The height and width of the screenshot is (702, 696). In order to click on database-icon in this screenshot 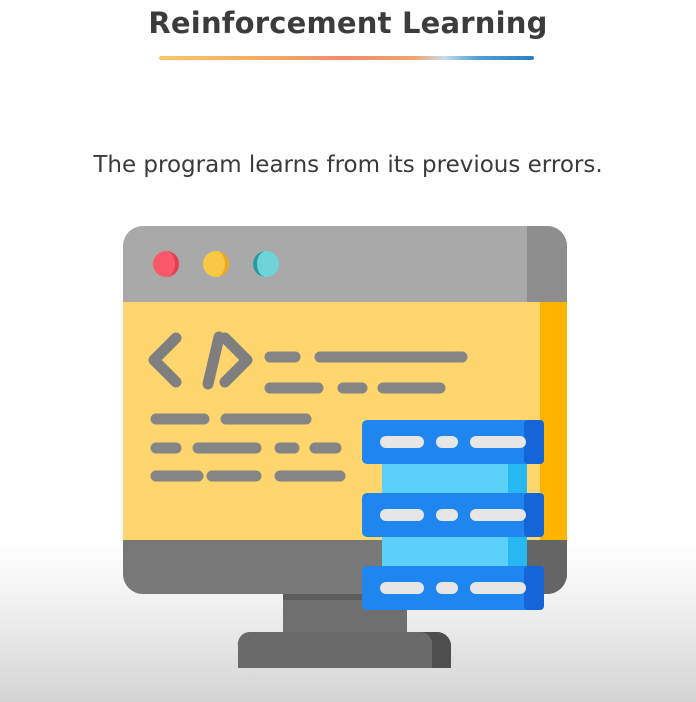, I will do `click(453, 515)`.